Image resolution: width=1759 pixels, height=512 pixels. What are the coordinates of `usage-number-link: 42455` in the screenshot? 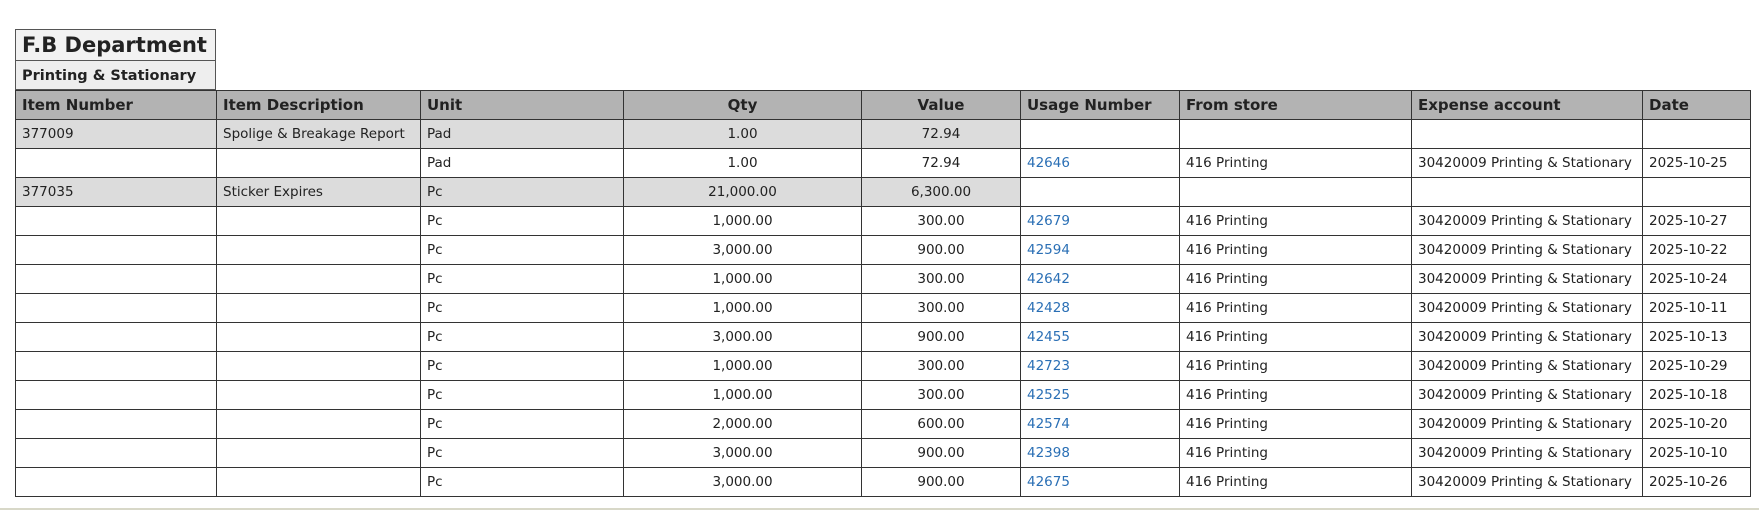 It's located at (1048, 337).